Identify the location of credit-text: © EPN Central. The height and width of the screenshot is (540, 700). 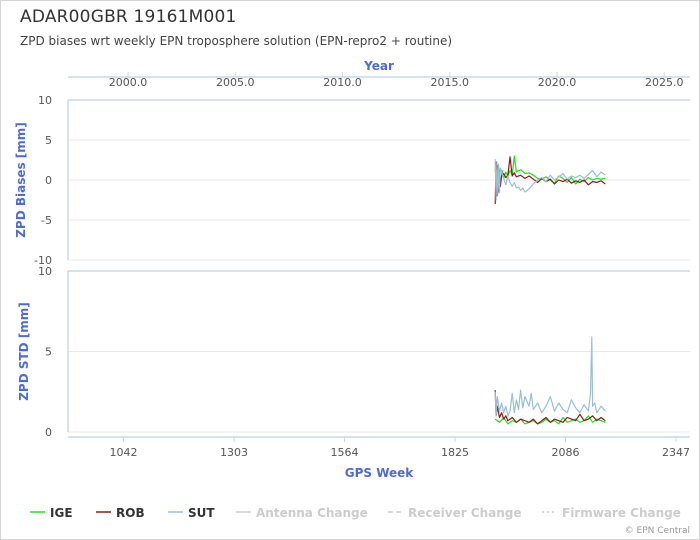
(657, 531).